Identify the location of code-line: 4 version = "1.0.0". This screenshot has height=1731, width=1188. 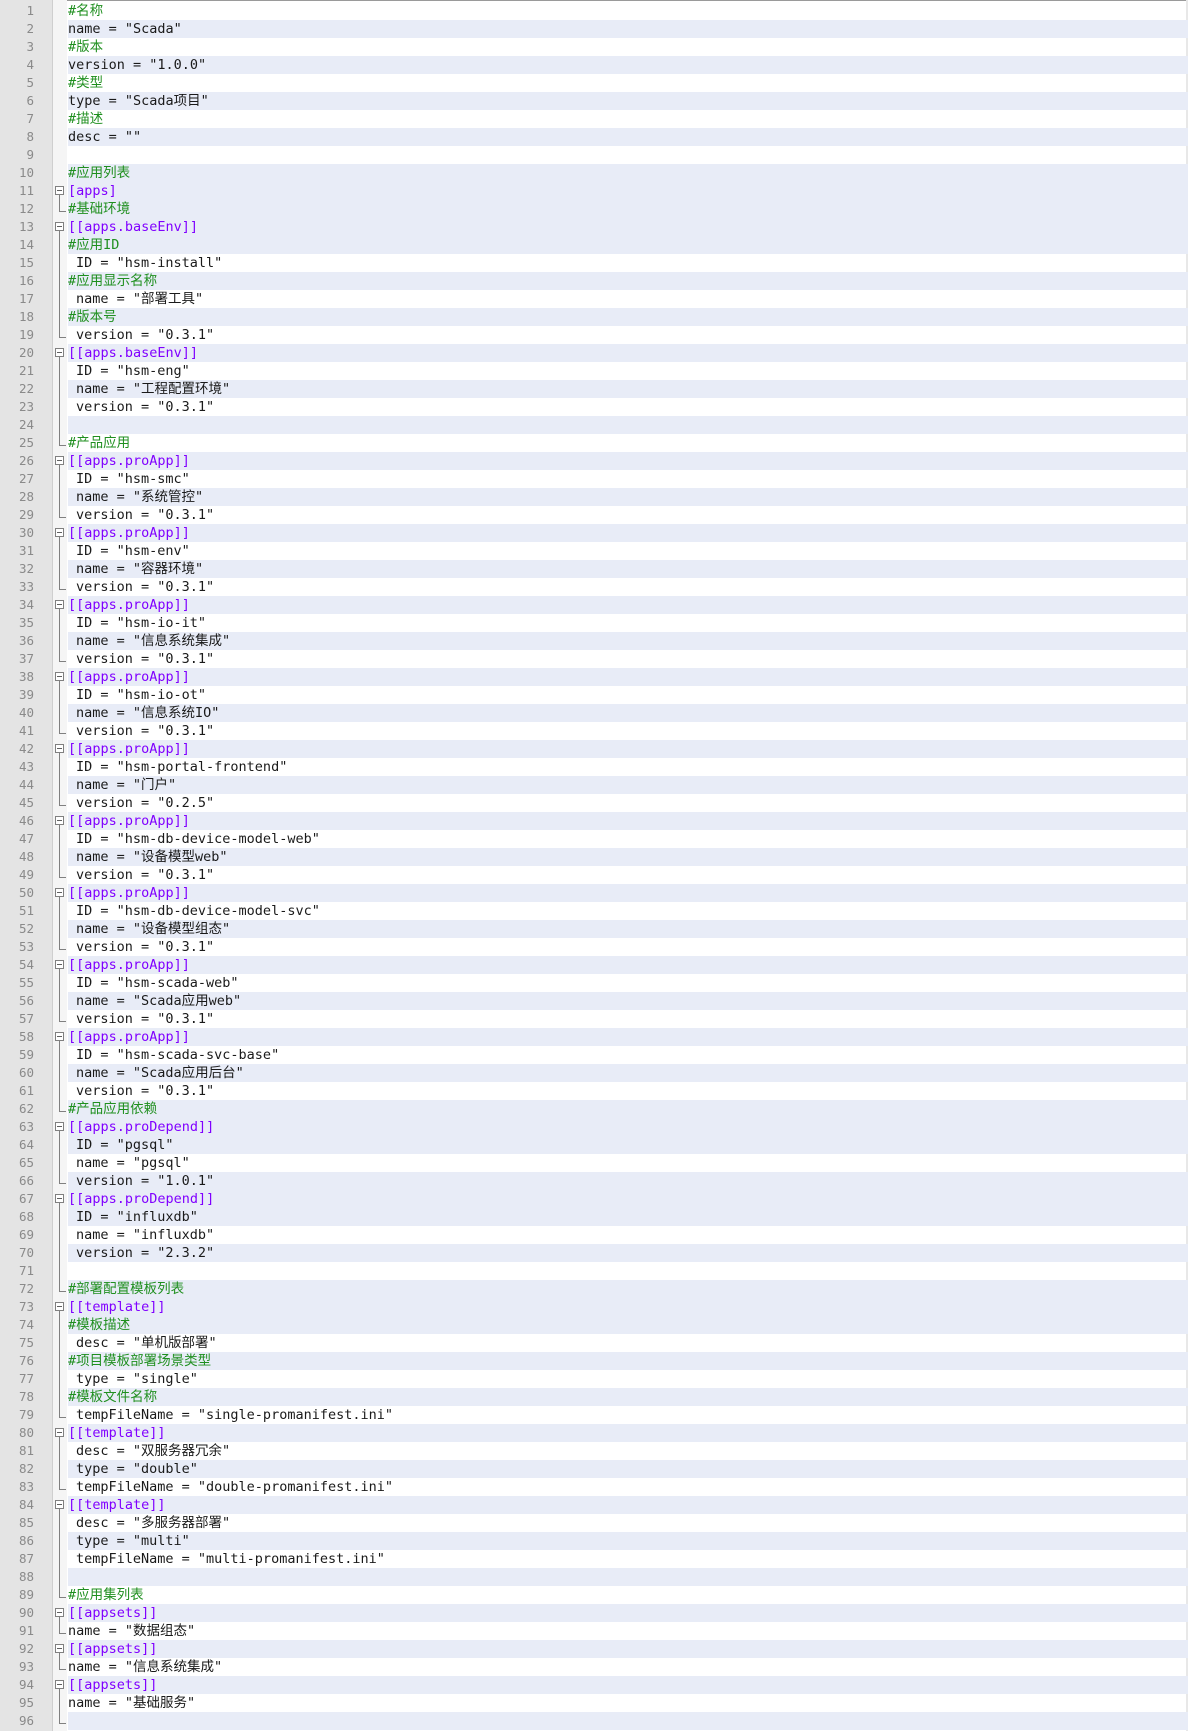
(594, 65).